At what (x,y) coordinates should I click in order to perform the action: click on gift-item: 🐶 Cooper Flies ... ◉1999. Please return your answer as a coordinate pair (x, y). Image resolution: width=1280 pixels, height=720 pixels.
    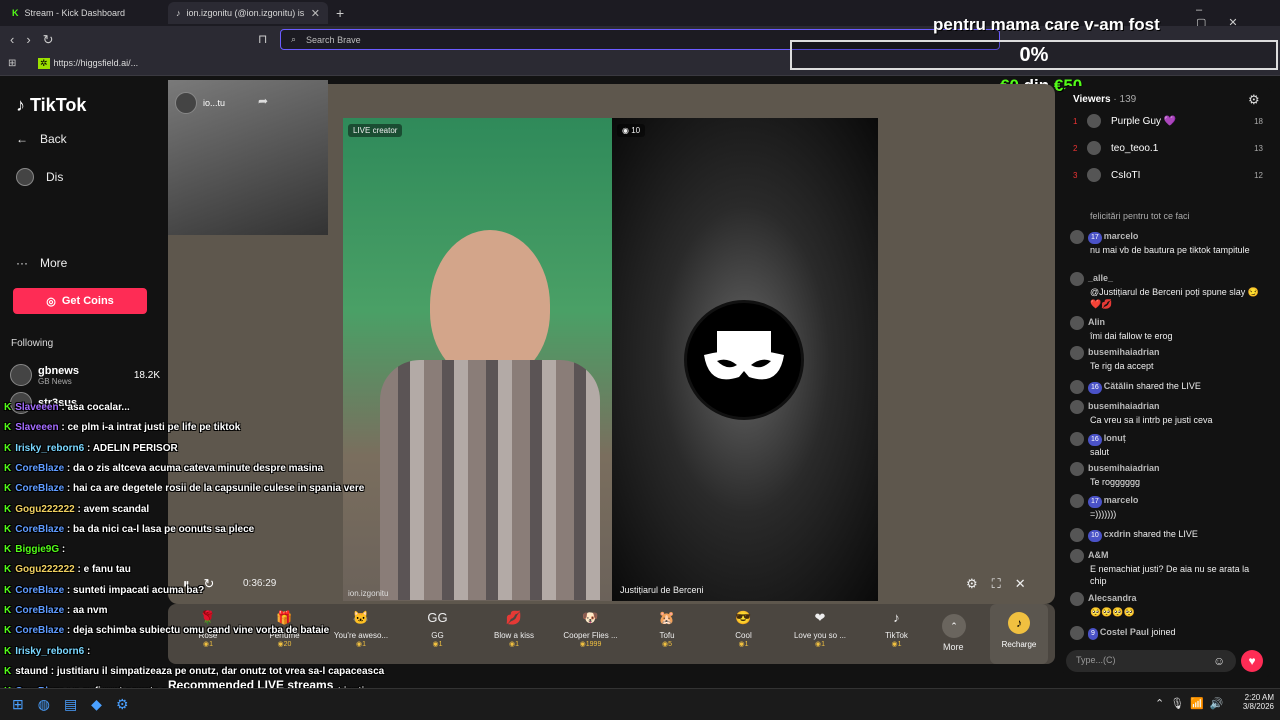
    Looking at the image, I should click on (591, 627).